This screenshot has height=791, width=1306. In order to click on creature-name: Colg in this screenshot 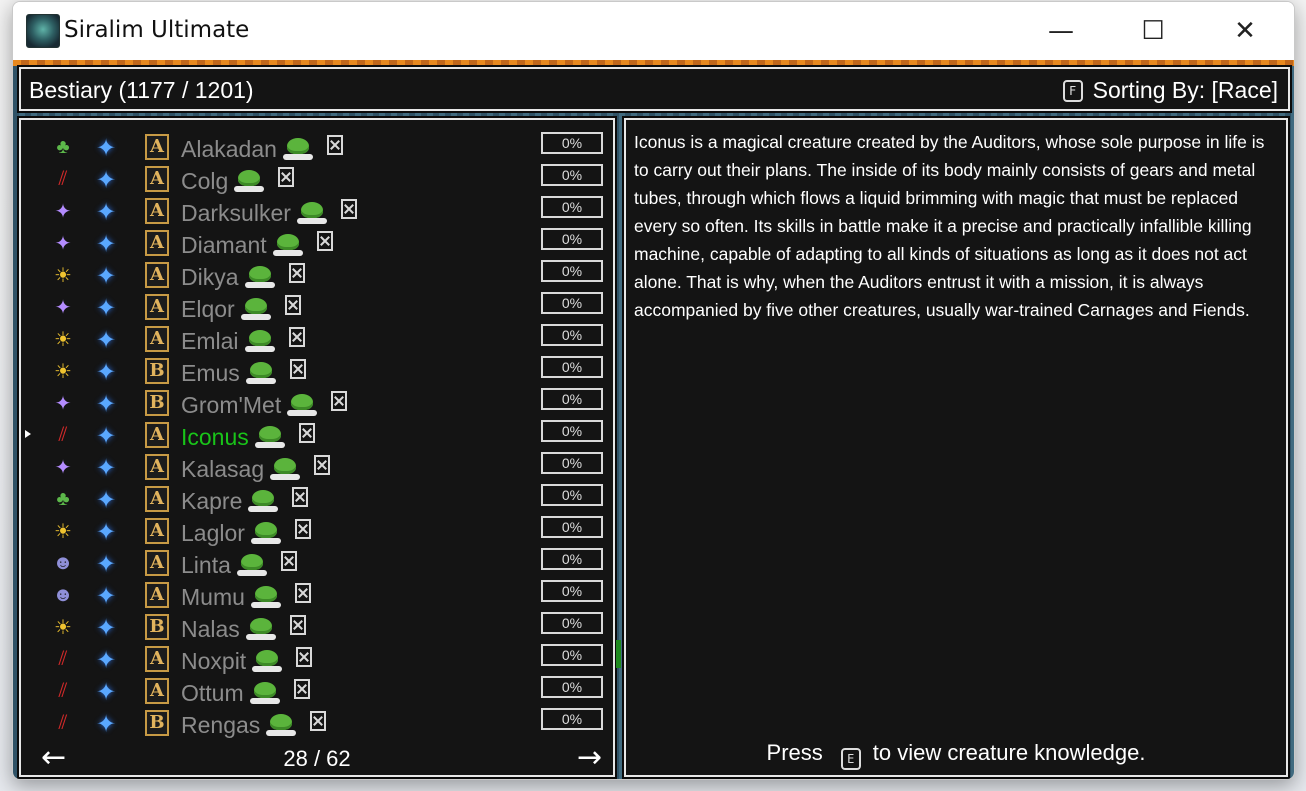, I will do `click(238, 181)`.